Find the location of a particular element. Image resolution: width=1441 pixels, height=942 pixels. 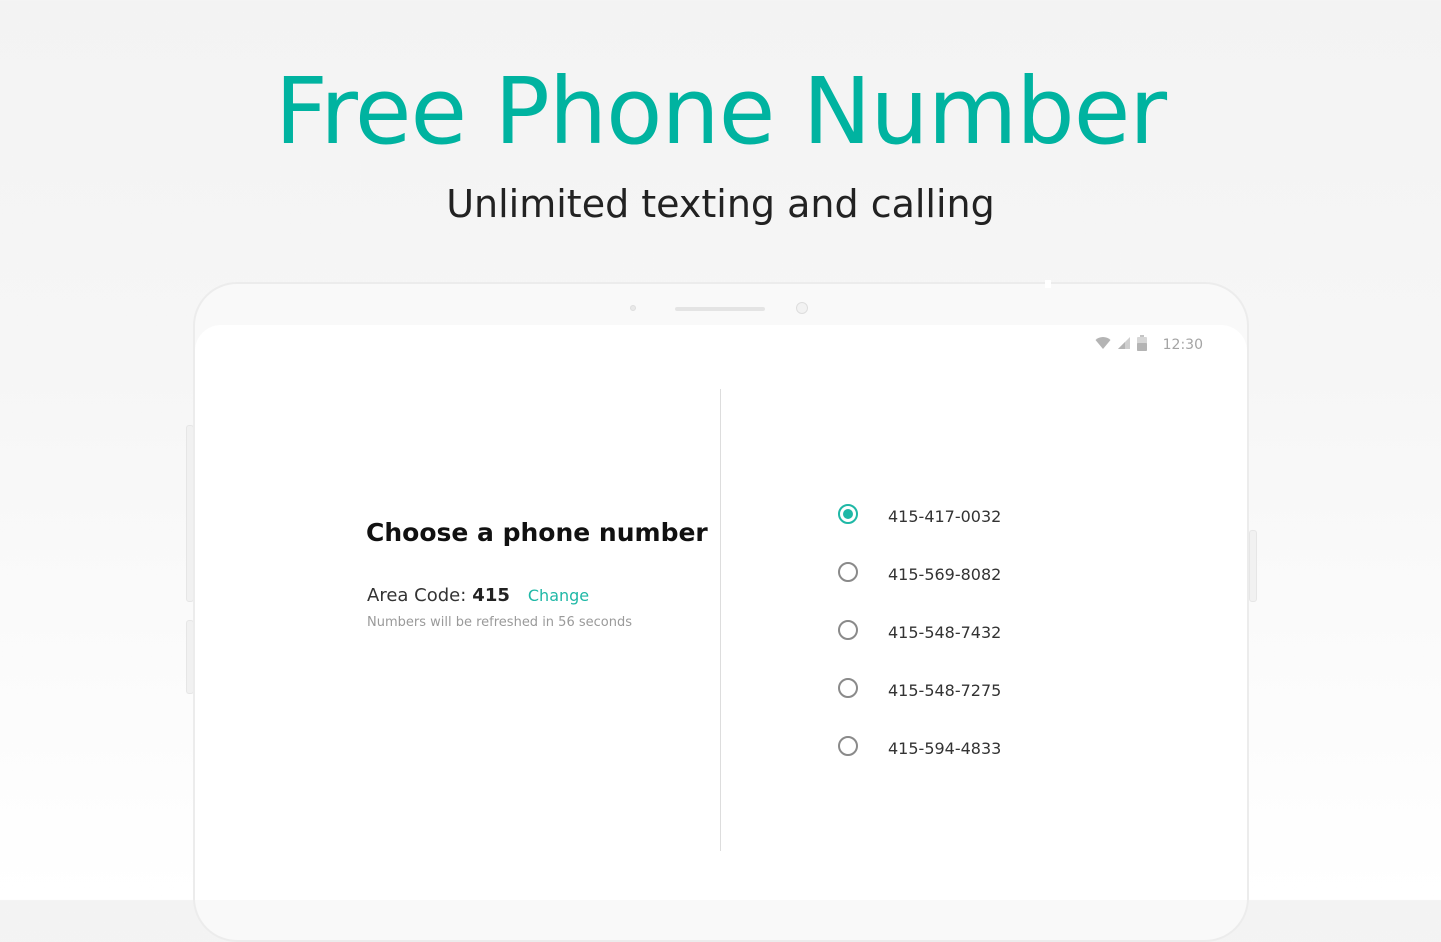

promo-subheadline: Unlimited texting and calling is located at coordinates (720, 204).